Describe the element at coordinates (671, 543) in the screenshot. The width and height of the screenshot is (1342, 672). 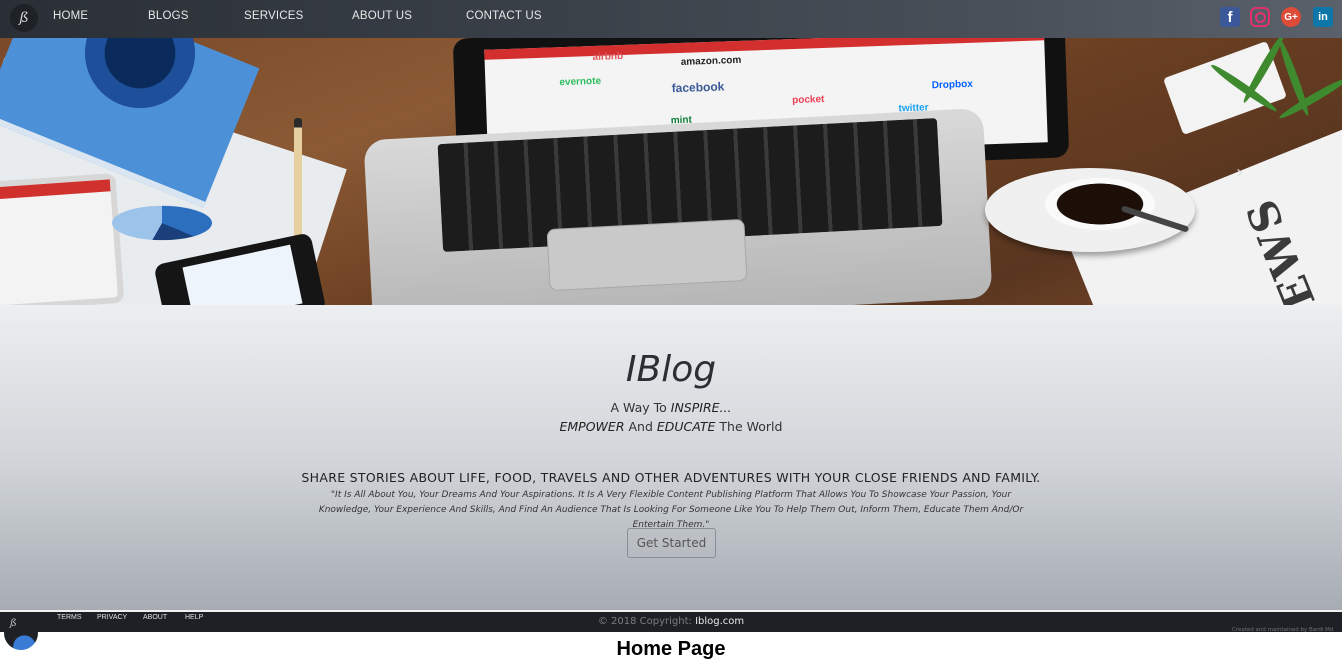
I see `get-started-button: Get Started` at that location.